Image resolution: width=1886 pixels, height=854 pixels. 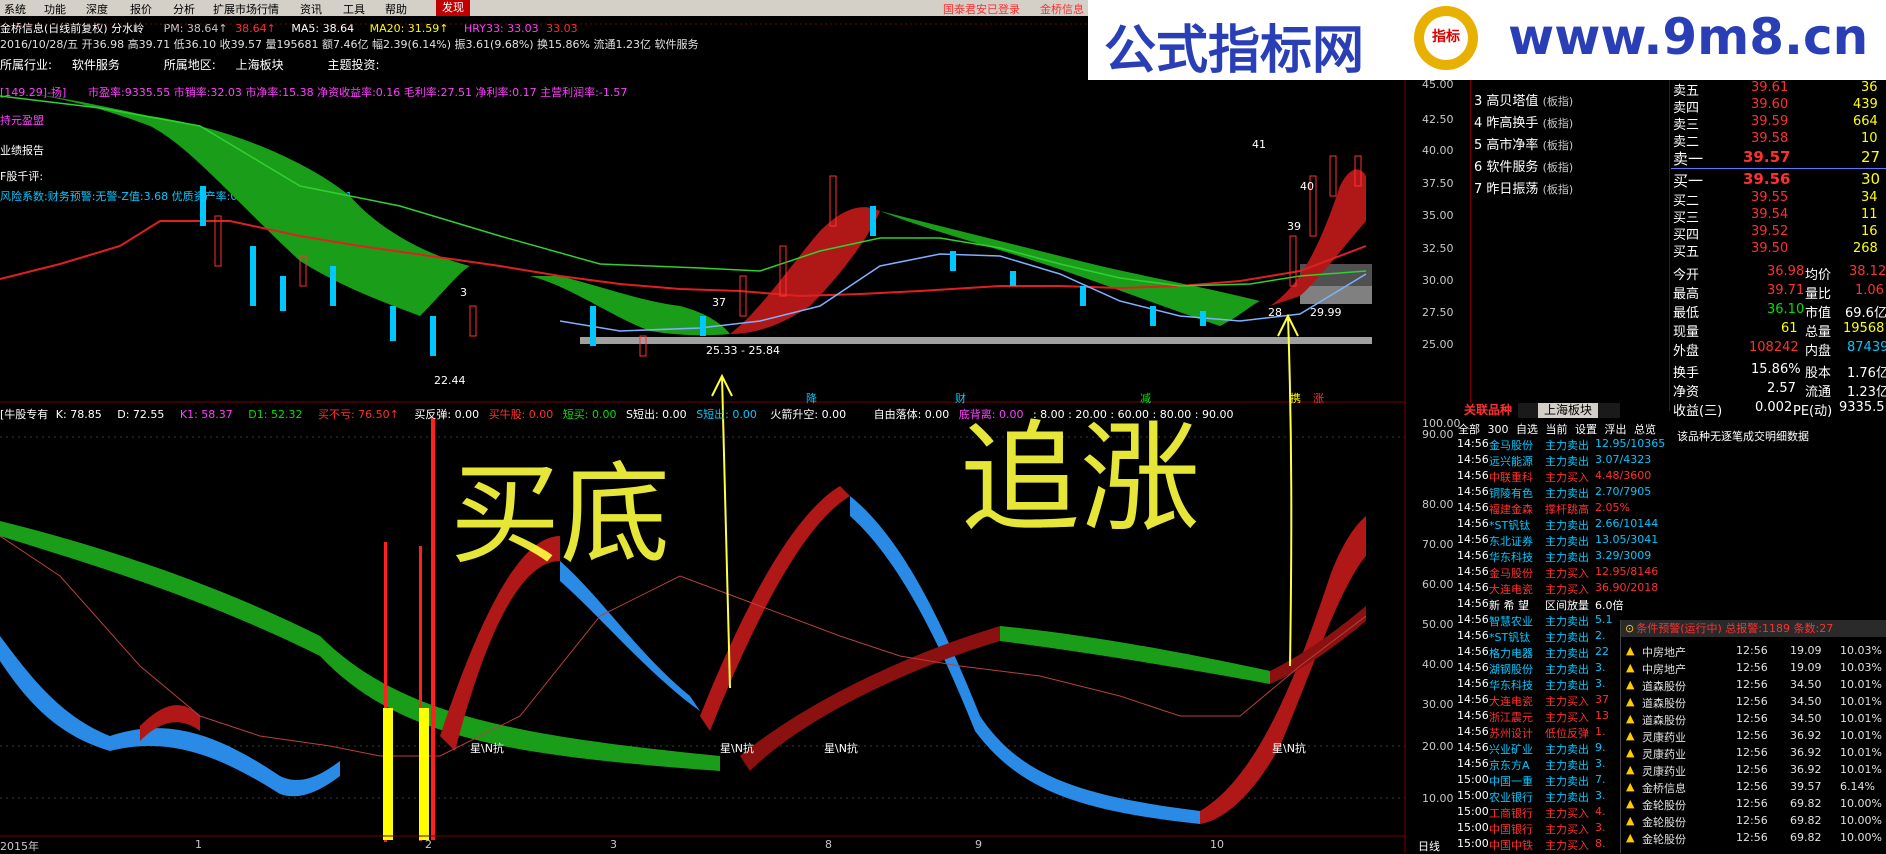 What do you see at coordinates (246, 9) in the screenshot?
I see `menu-ext-market: 扩展市场行情` at bounding box center [246, 9].